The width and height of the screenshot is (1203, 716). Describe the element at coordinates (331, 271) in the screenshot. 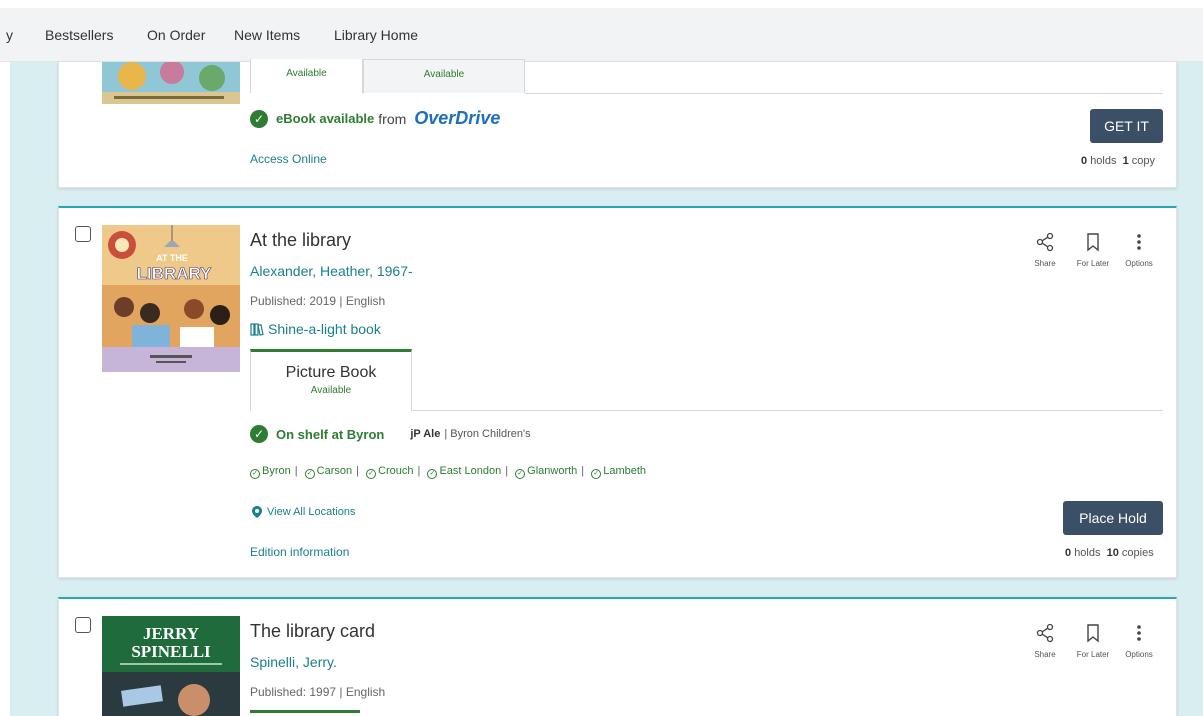

I see `book-author: Alexander, Heather, 1967-` at that location.